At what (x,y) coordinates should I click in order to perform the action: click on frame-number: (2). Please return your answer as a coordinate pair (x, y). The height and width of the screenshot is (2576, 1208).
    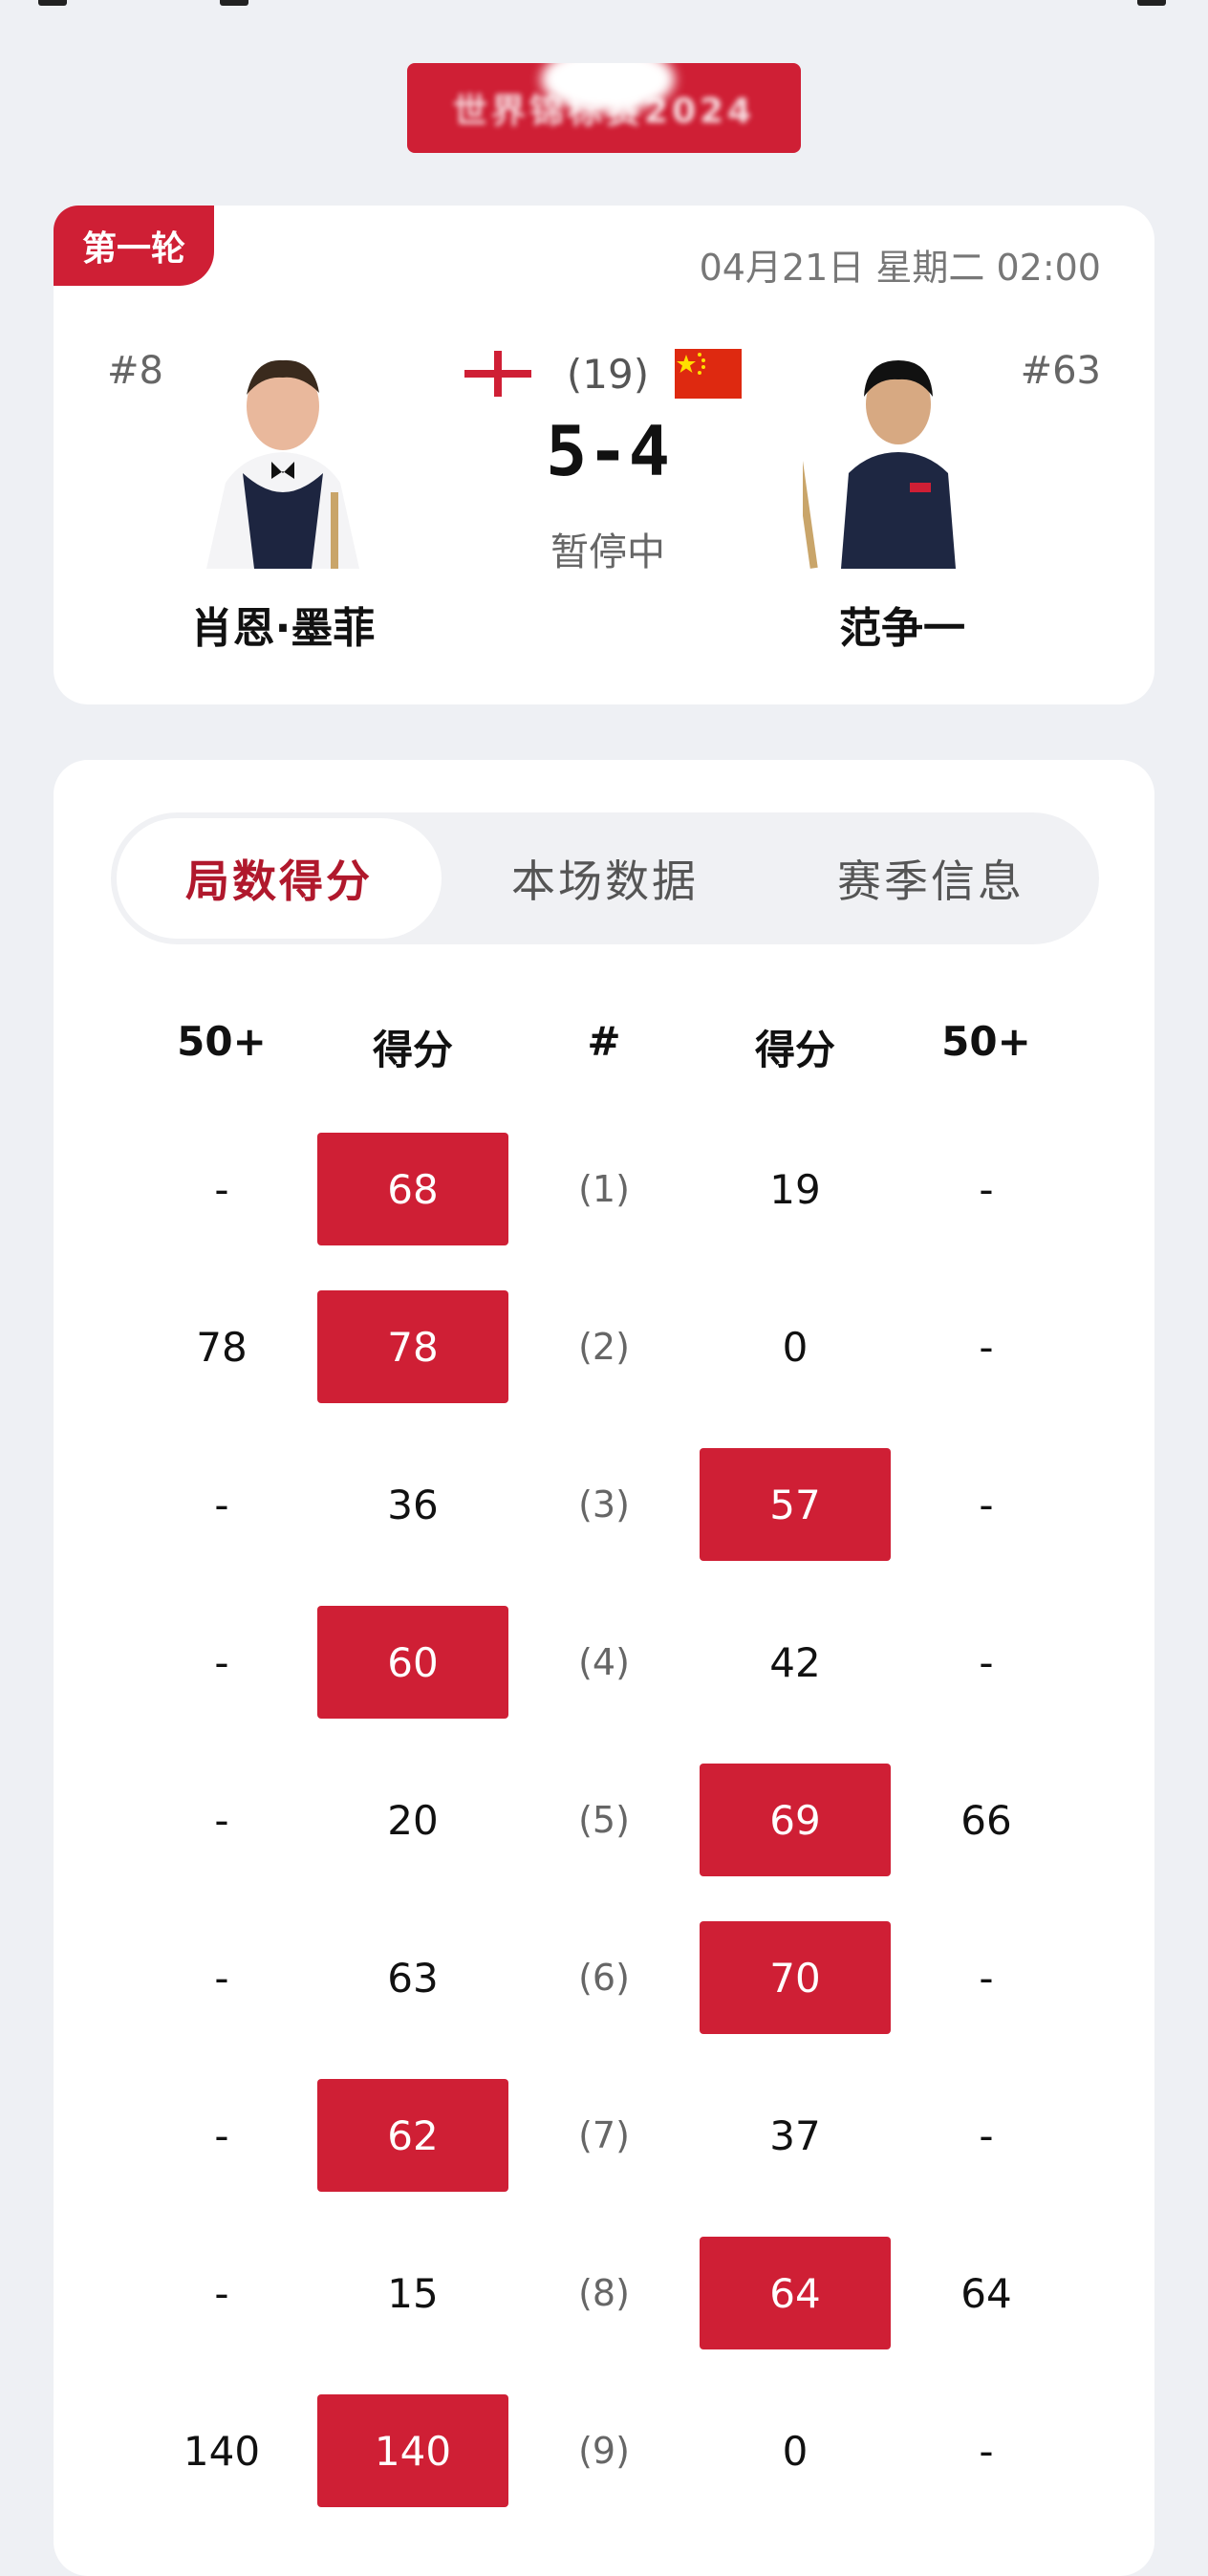
    Looking at the image, I should click on (604, 1347).